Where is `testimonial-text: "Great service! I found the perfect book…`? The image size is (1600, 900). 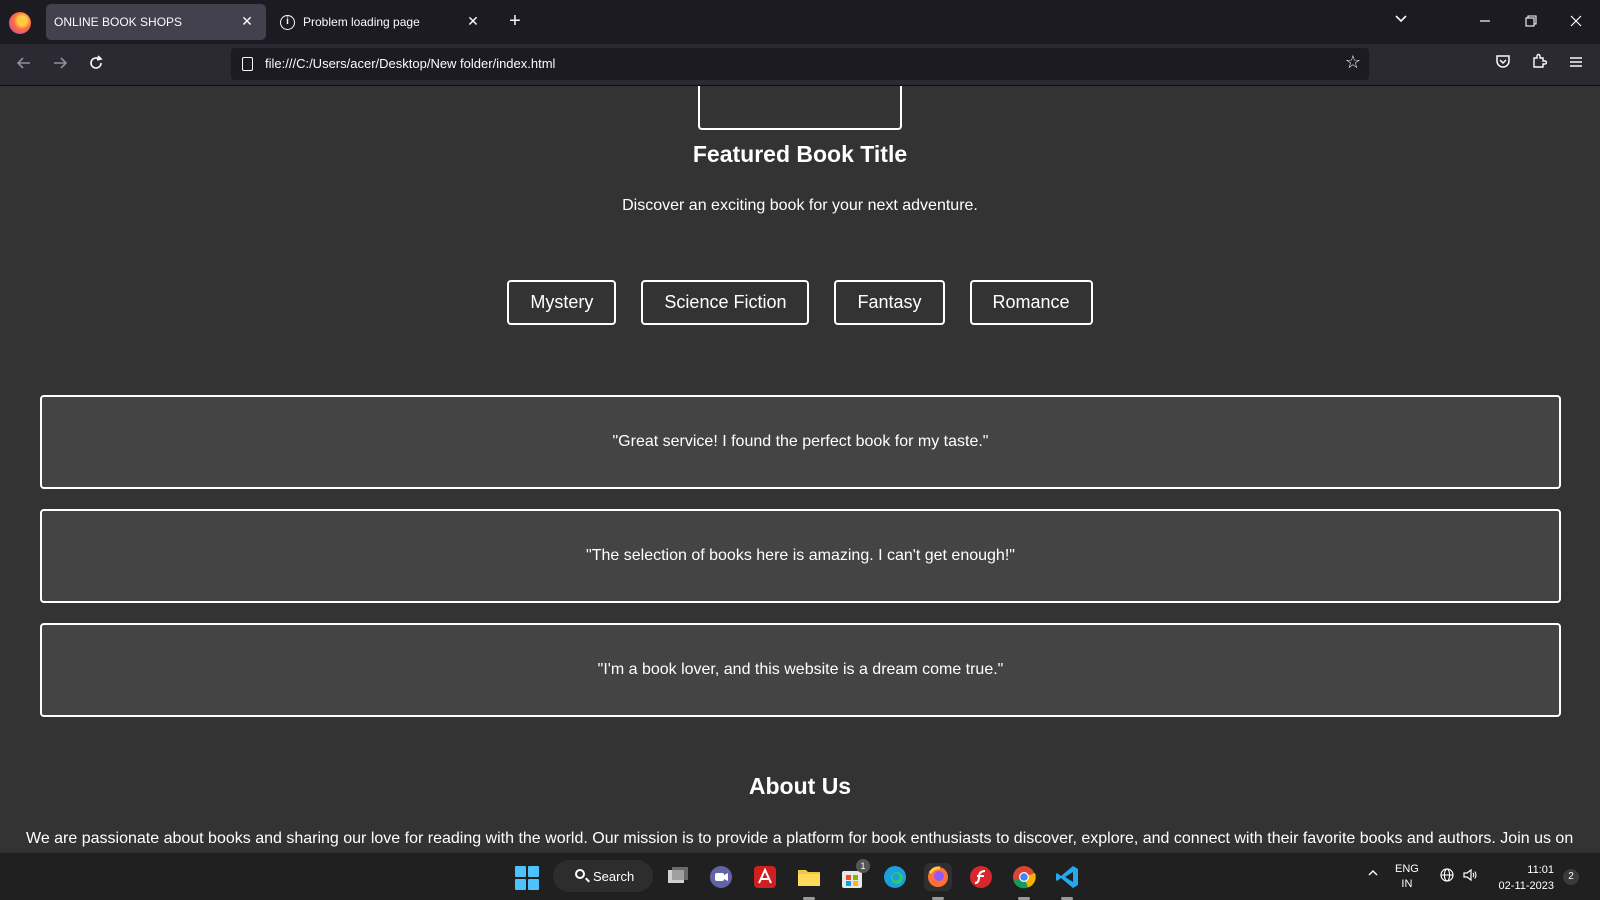 testimonial-text: "Great service! I found the perfect book… is located at coordinates (800, 441).